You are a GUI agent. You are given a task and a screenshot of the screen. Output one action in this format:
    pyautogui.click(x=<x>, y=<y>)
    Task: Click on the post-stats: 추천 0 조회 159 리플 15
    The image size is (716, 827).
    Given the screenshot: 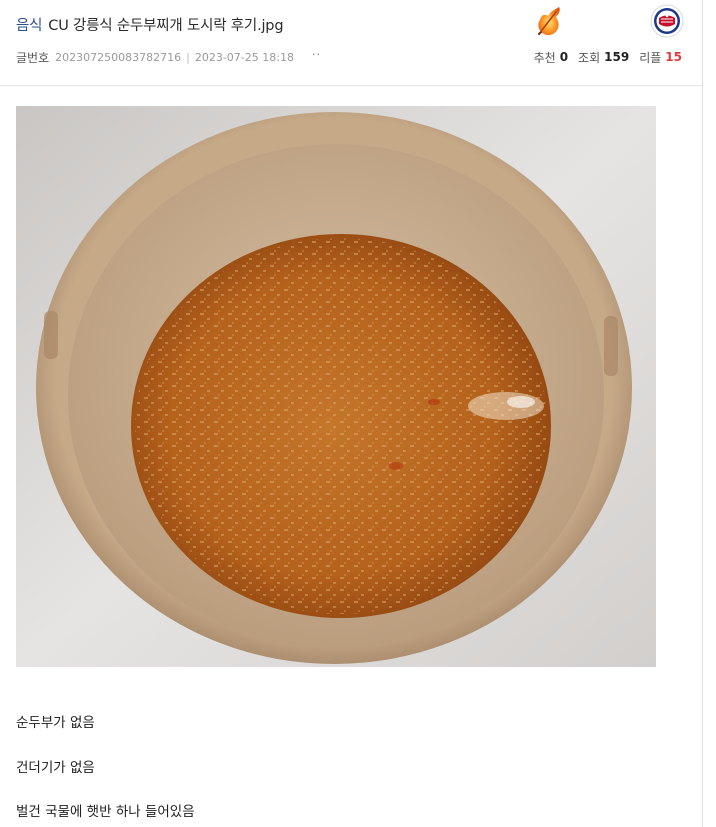 What is the action you would take?
    pyautogui.click(x=608, y=57)
    